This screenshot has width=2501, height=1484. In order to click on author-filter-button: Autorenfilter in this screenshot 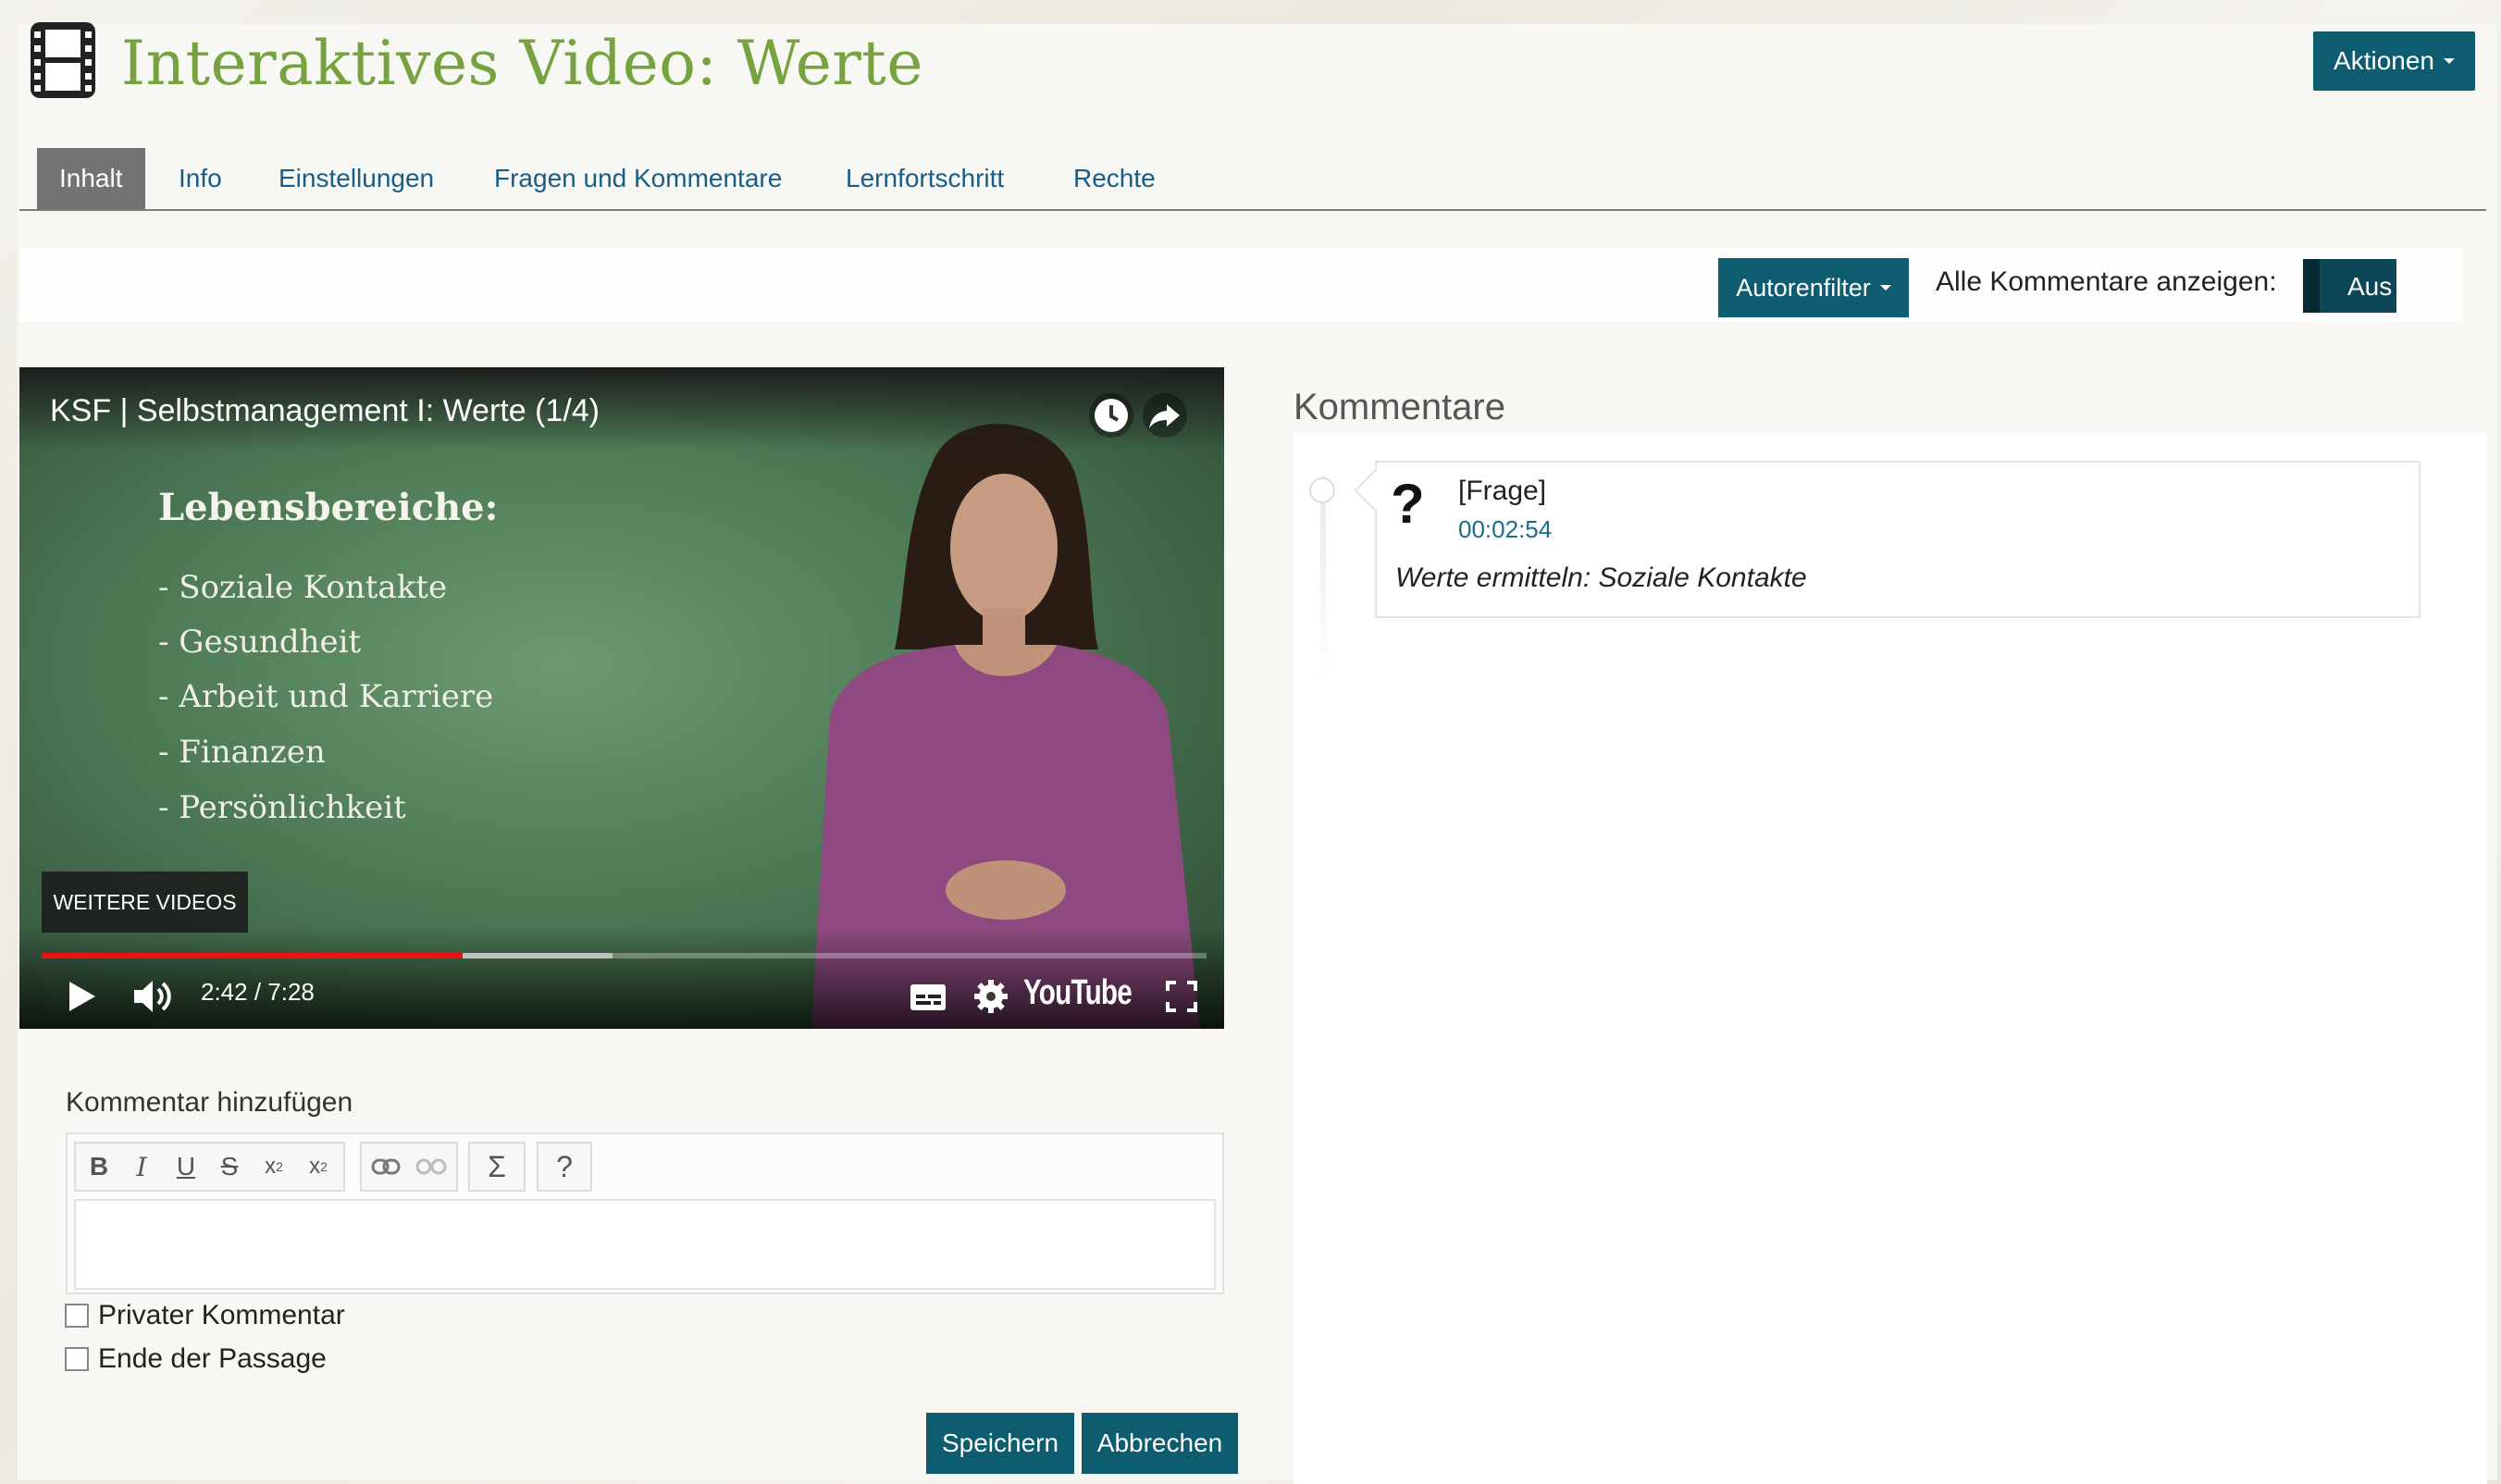, I will do `click(1813, 288)`.